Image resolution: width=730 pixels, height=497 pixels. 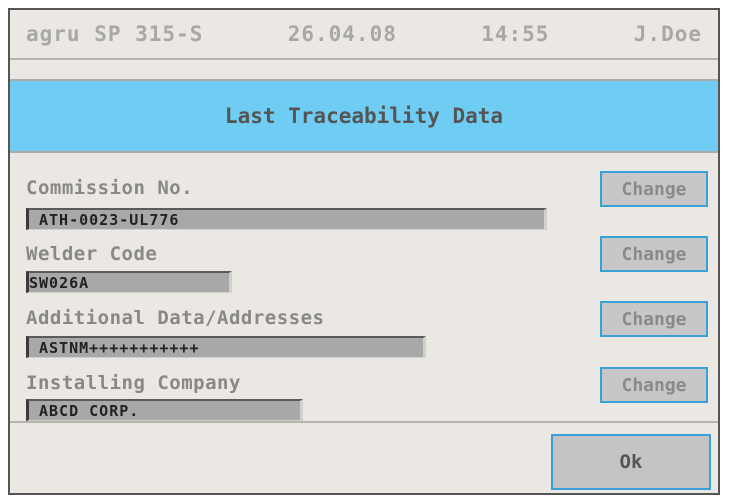 I want to click on page-title: Last Traceability Data, so click(x=364, y=116).